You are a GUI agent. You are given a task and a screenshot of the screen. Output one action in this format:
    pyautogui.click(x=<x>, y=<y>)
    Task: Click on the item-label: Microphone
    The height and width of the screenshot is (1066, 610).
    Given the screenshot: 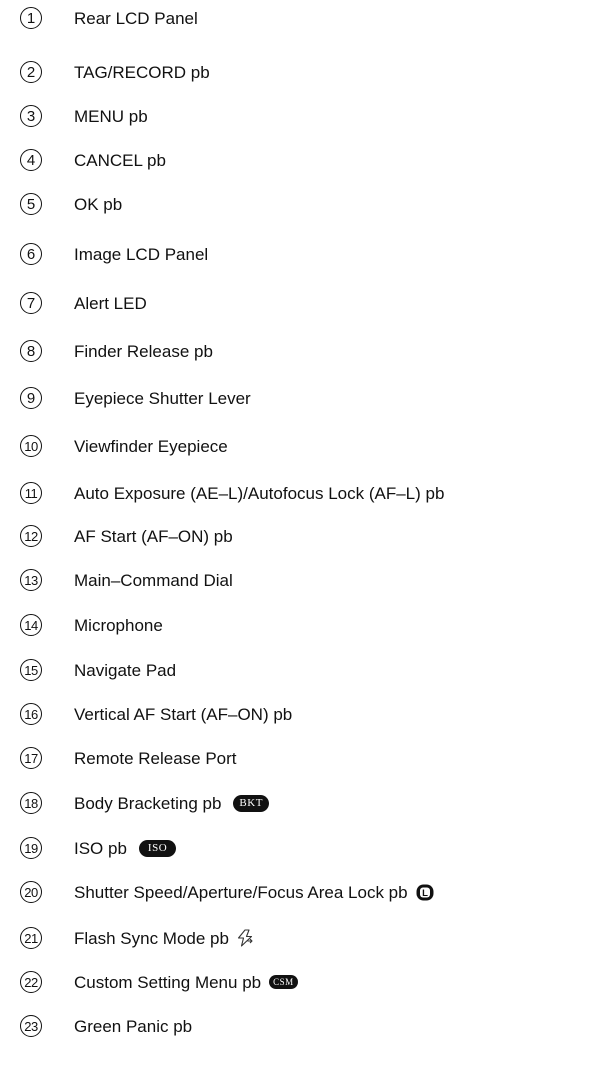 What is the action you would take?
    pyautogui.click(x=118, y=625)
    